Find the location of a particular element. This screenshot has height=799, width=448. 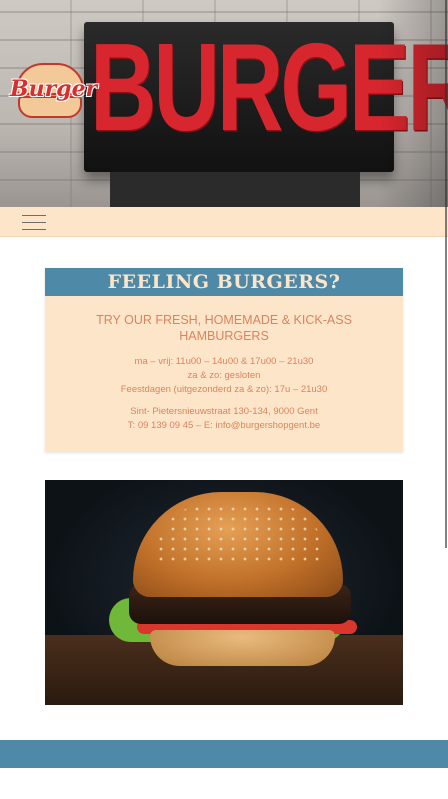

sign-base is located at coordinates (235, 189).